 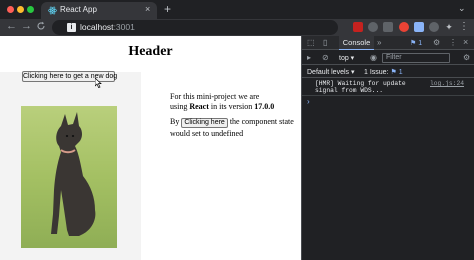 I want to click on settings-icon: ⚙, so click(x=436, y=42).